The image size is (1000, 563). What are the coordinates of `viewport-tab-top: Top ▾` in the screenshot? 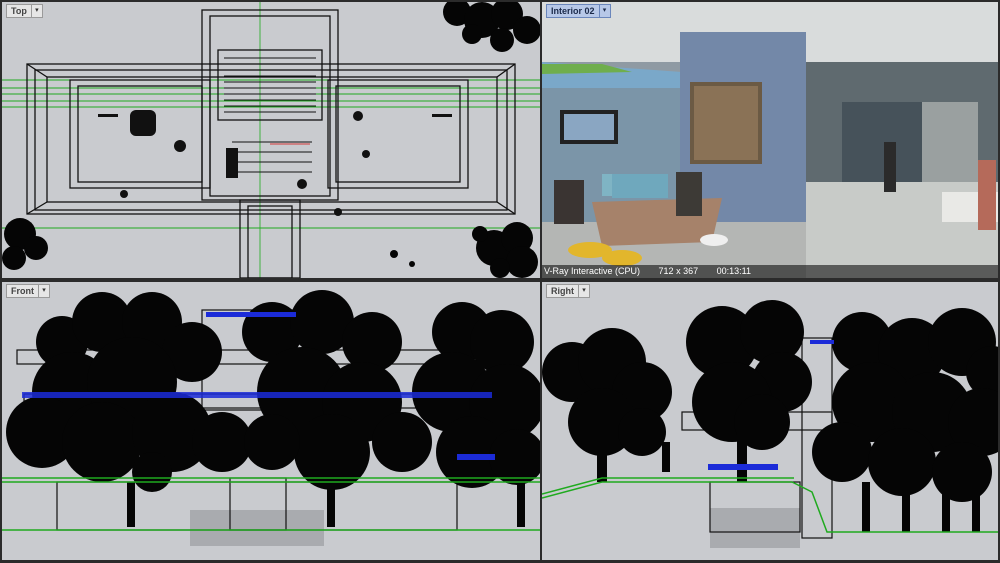 It's located at (24, 11).